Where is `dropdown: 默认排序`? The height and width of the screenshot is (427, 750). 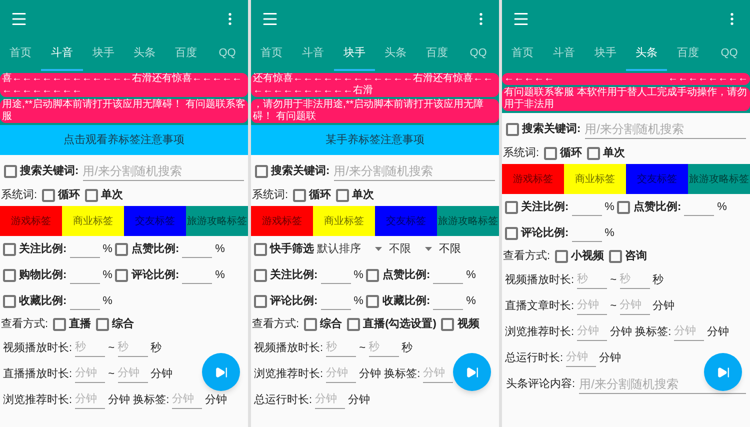 dropdown: 默认排序 is located at coordinates (351, 249).